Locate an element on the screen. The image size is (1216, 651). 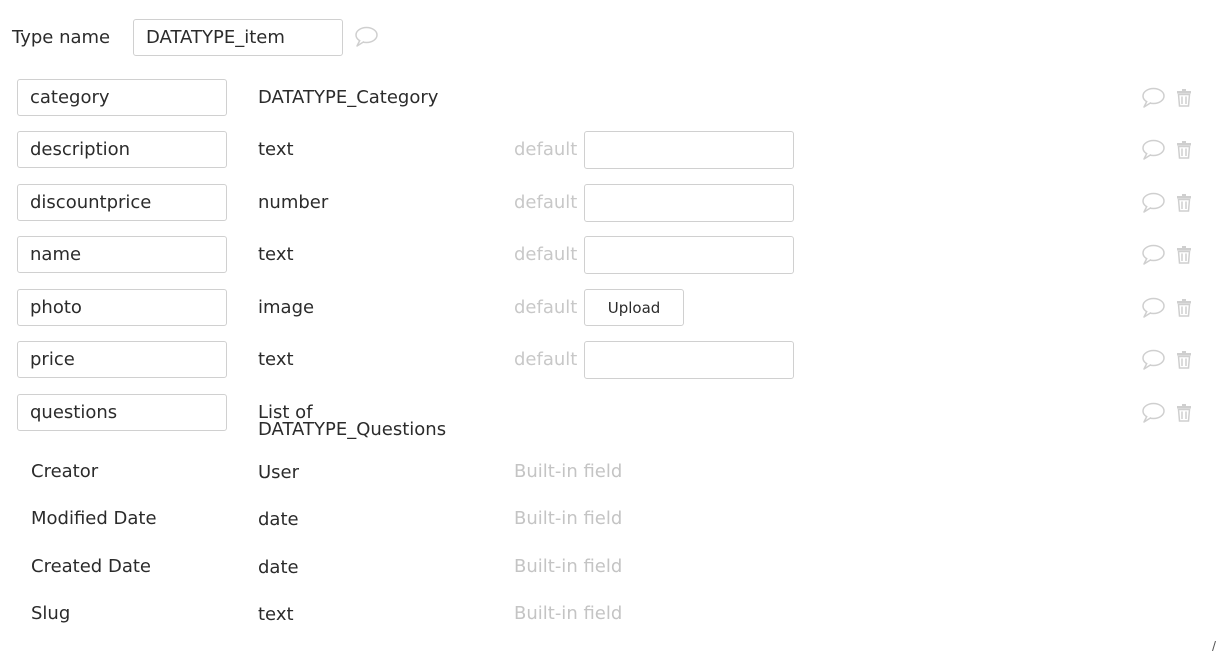
field-name-input-description: description is located at coordinates (122, 149).